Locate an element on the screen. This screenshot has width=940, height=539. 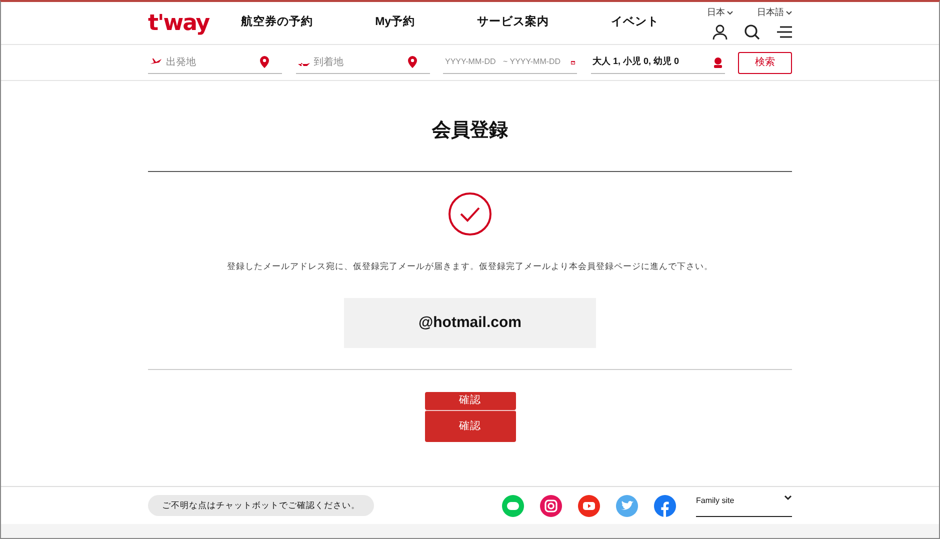
check-circle-icon is located at coordinates (470, 214).